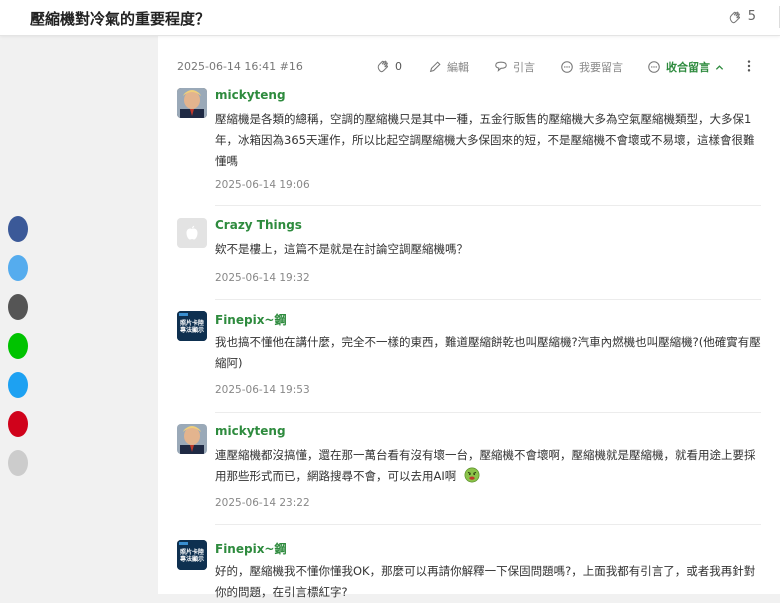 This screenshot has height=603, width=780. I want to click on more-vertical-icon, so click(749, 66).